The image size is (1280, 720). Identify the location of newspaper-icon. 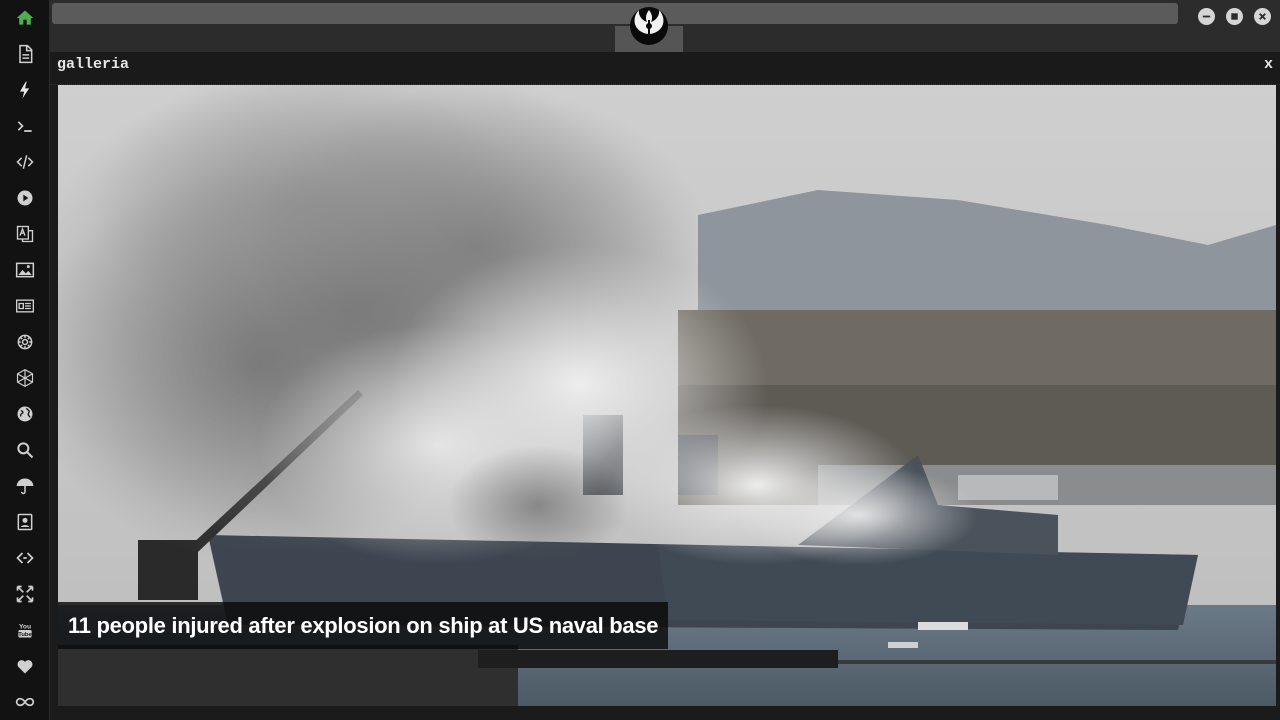
(25, 306).